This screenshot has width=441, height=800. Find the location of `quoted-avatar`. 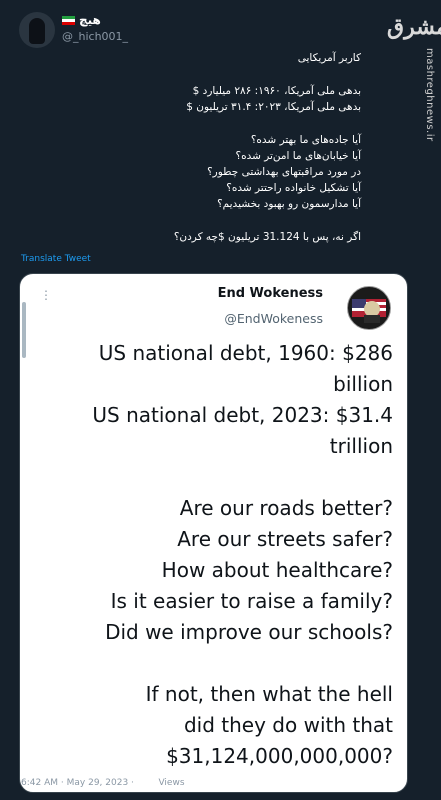

quoted-avatar is located at coordinates (369, 308).